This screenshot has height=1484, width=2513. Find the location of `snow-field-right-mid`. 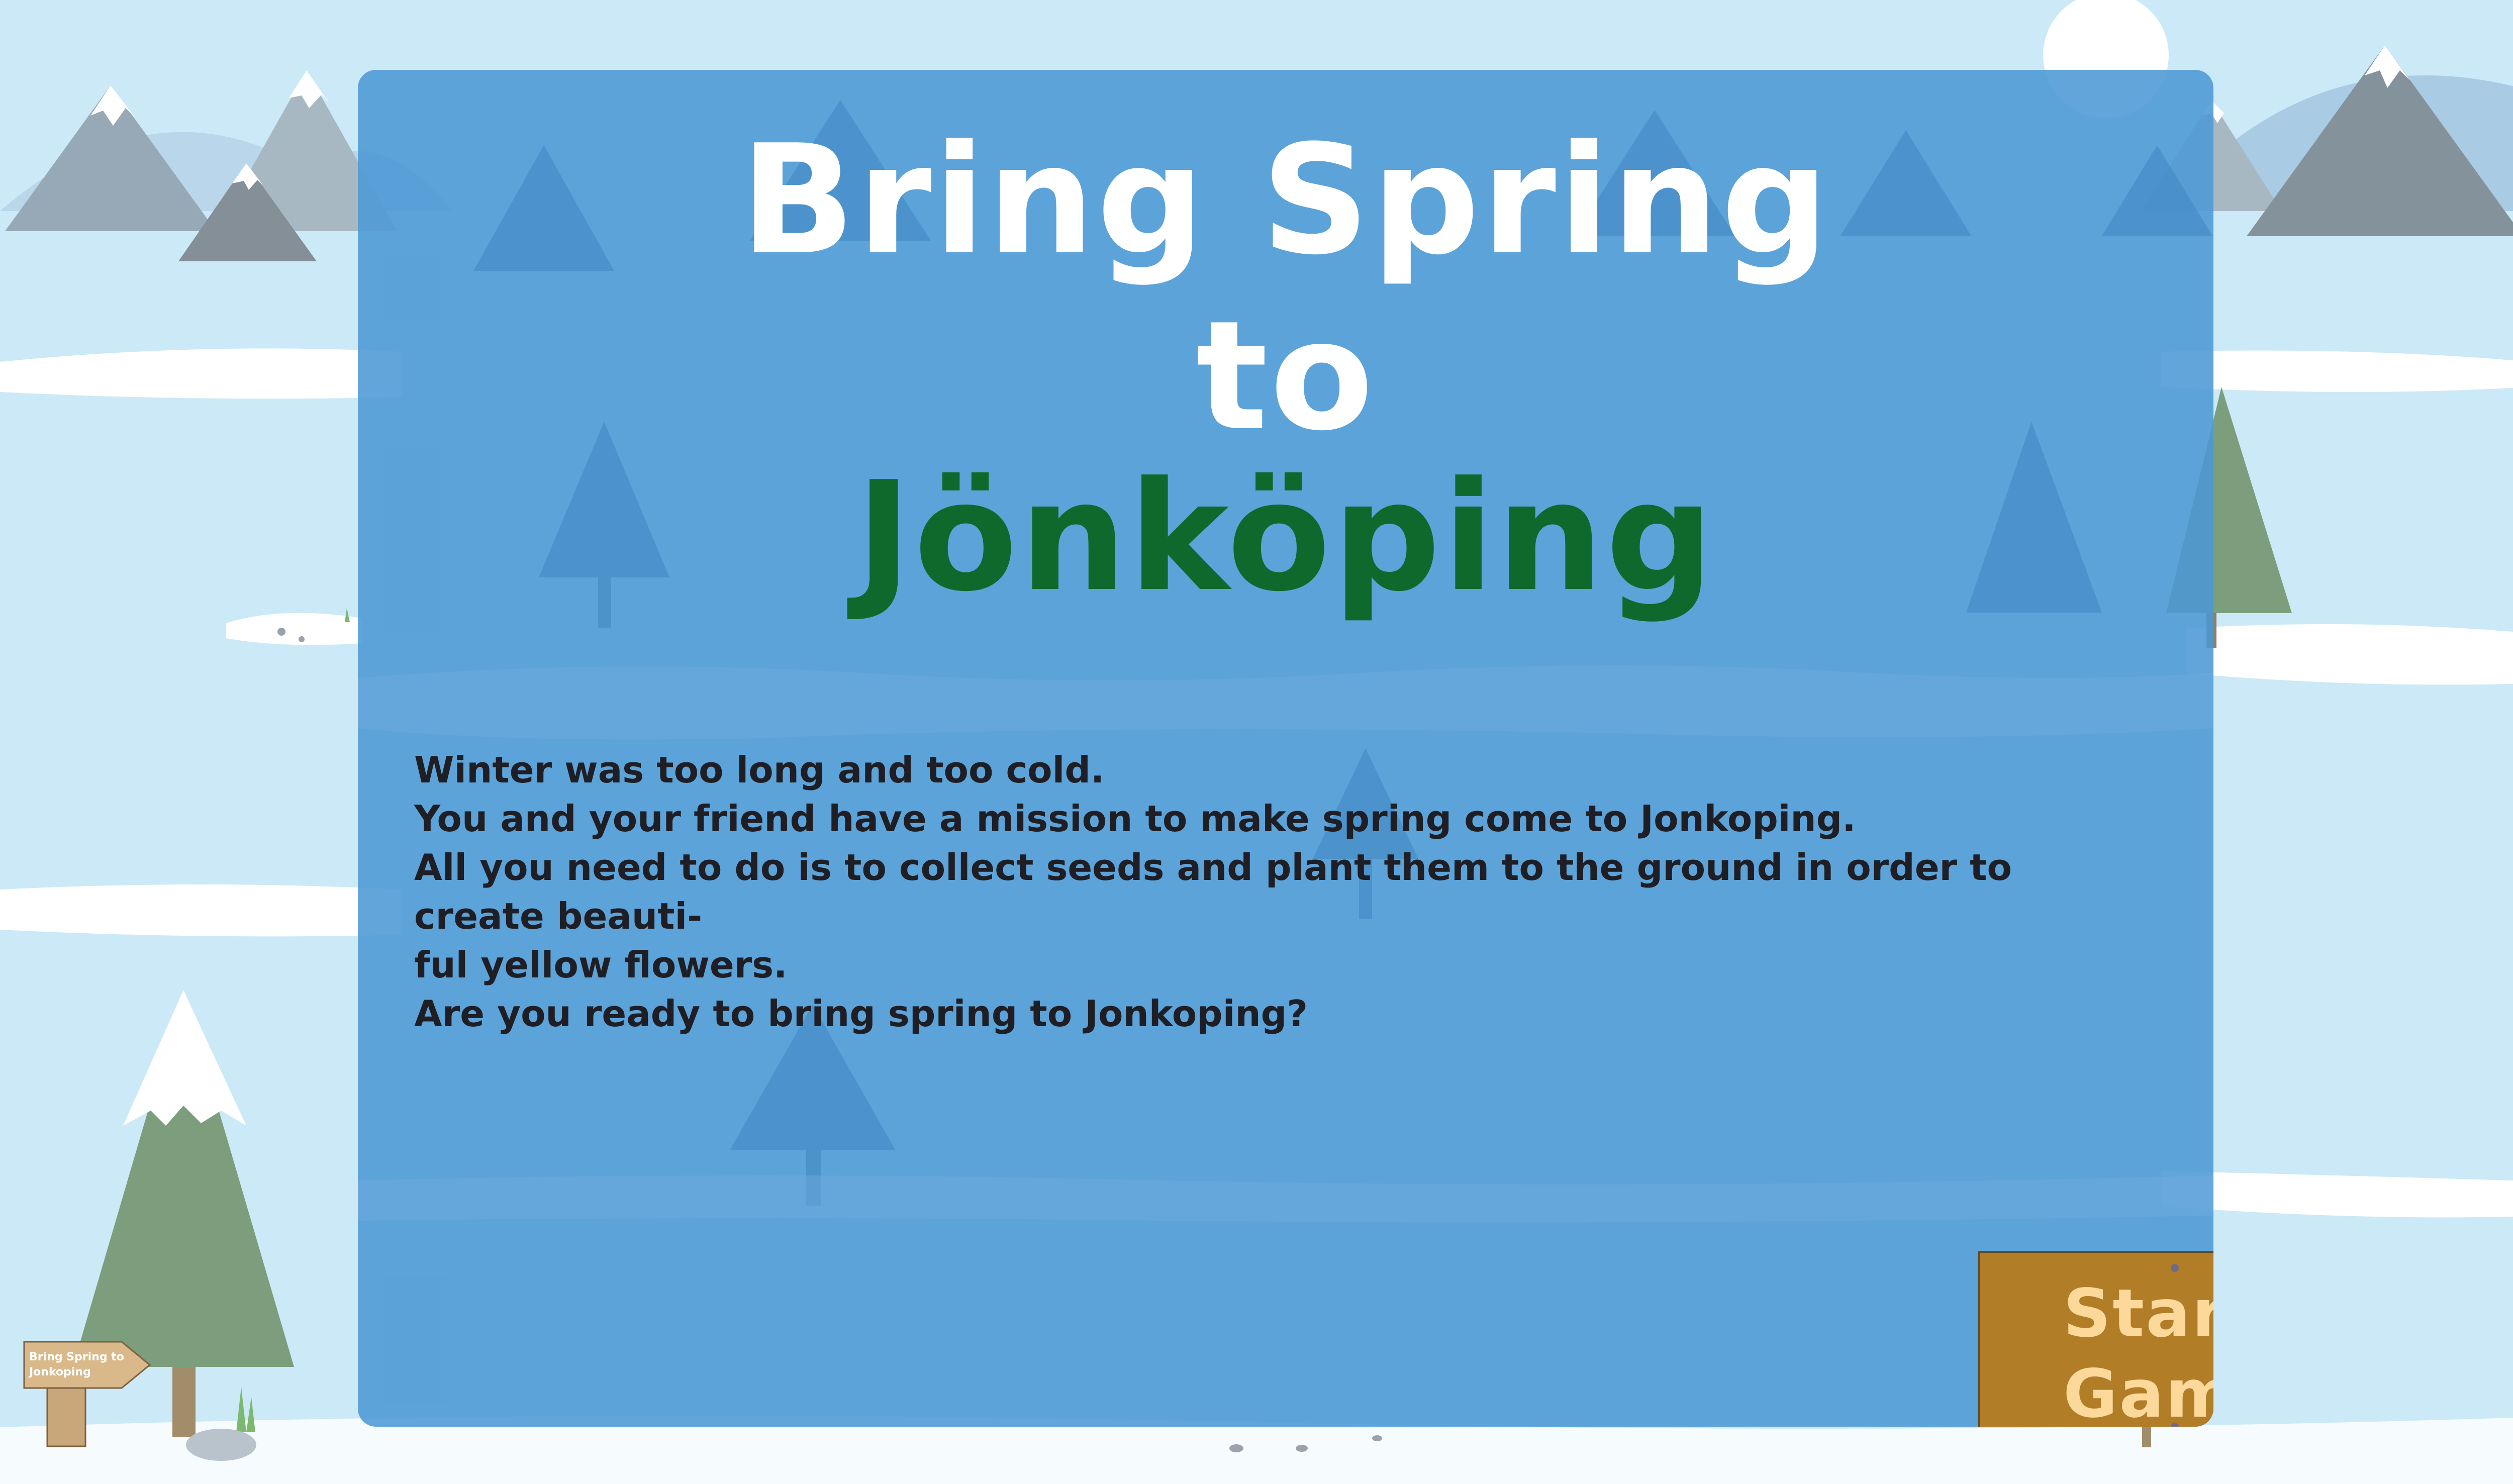

snow-field-right-mid is located at coordinates (2349, 655).